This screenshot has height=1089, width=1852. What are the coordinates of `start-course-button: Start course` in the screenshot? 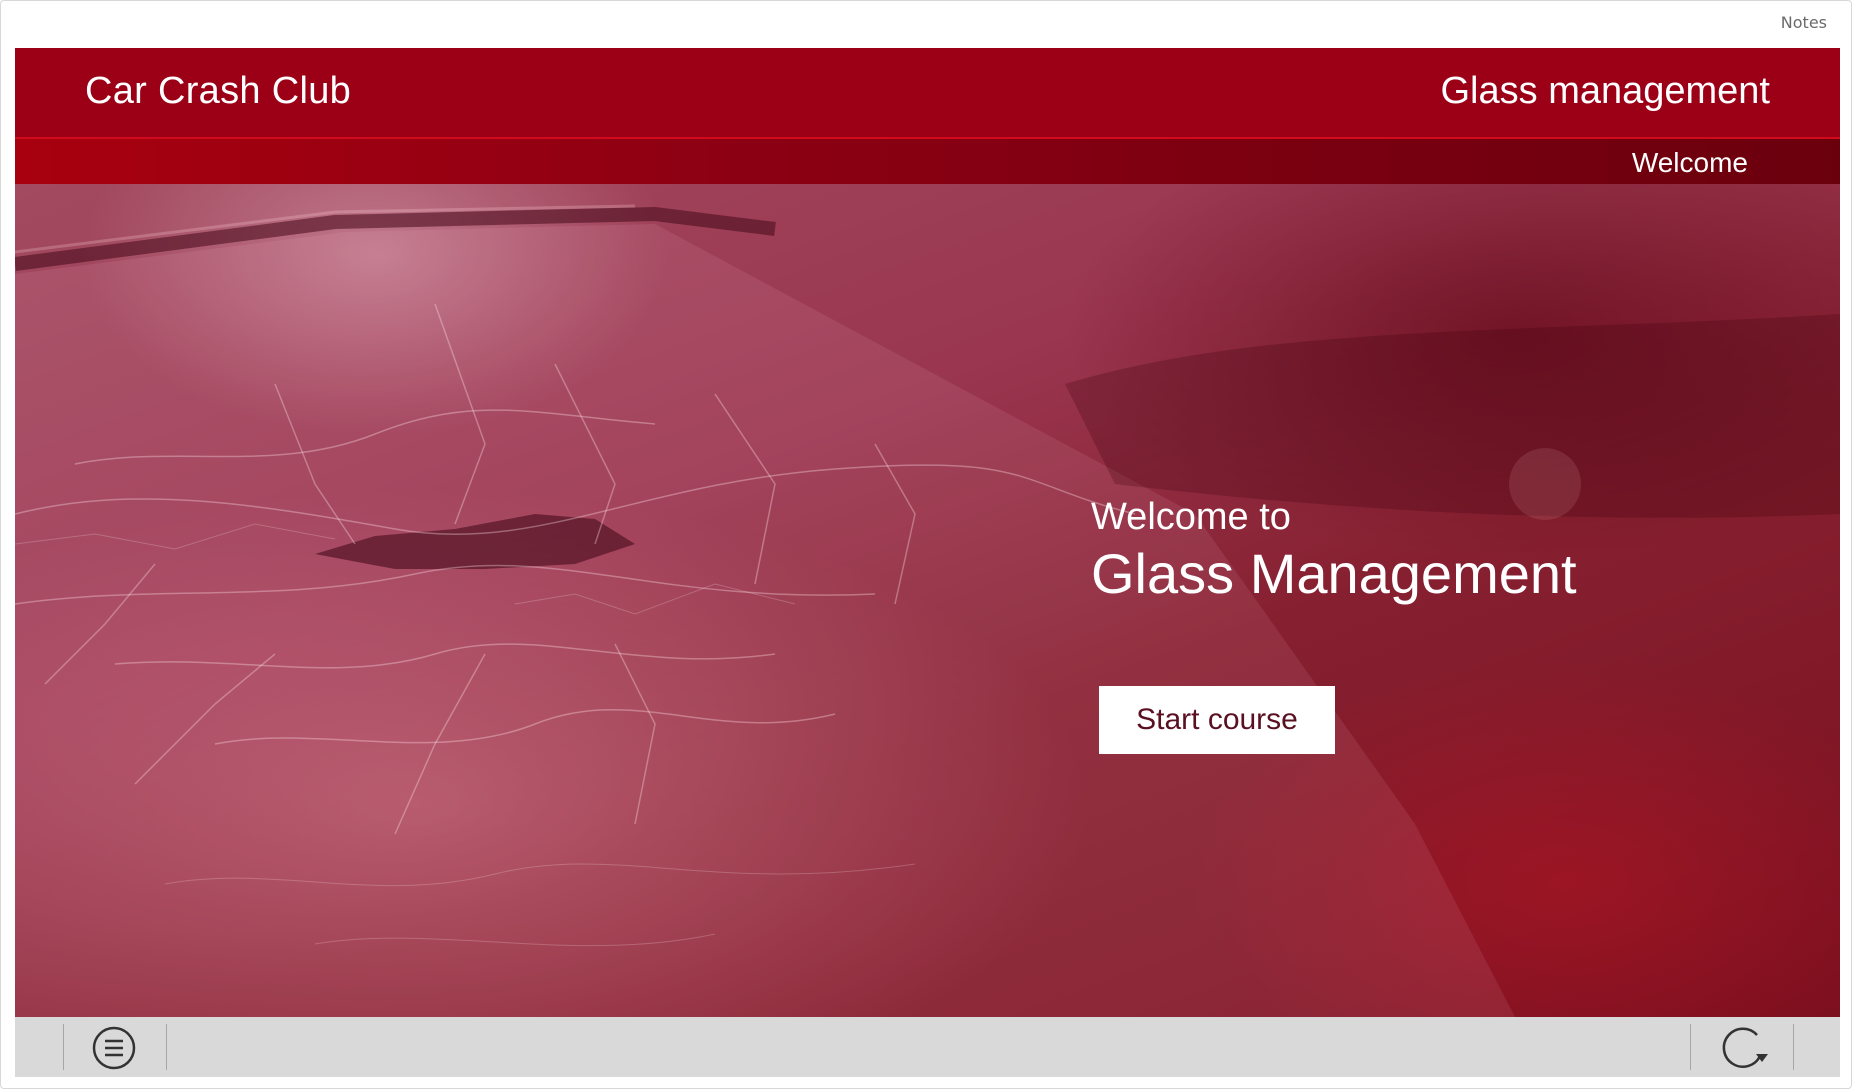 It's located at (1217, 720).